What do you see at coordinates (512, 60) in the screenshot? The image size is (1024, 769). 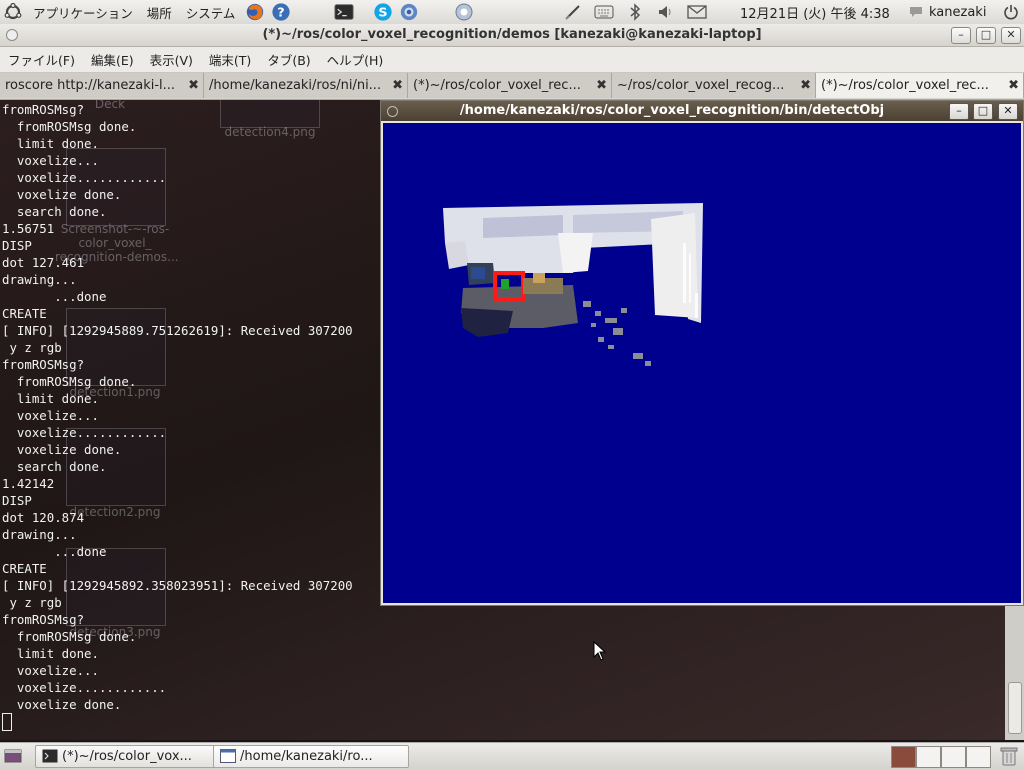 I see `terminal-menubar: ファイル(F) 編集(E) 表示(V) 端末(T) タブ(B) ヘルプ(H)` at bounding box center [512, 60].